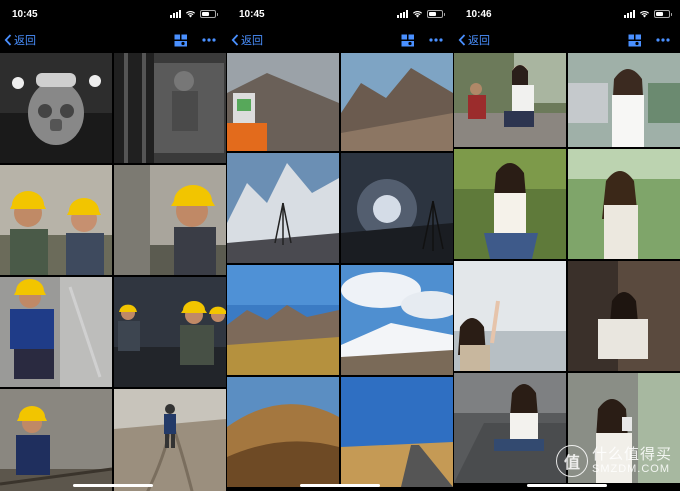  Describe the element at coordinates (631, 469) in the screenshot. I see `watermark-en: SMZDM.COM` at that location.